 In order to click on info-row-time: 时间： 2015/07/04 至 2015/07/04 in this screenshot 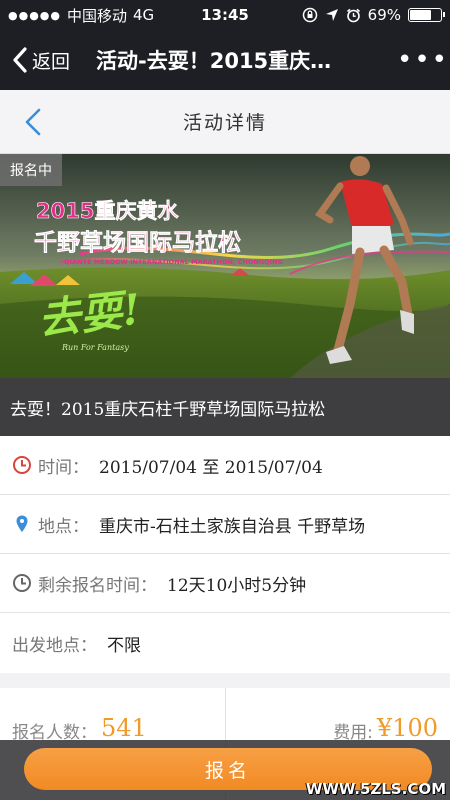, I will do `click(225, 465)`.